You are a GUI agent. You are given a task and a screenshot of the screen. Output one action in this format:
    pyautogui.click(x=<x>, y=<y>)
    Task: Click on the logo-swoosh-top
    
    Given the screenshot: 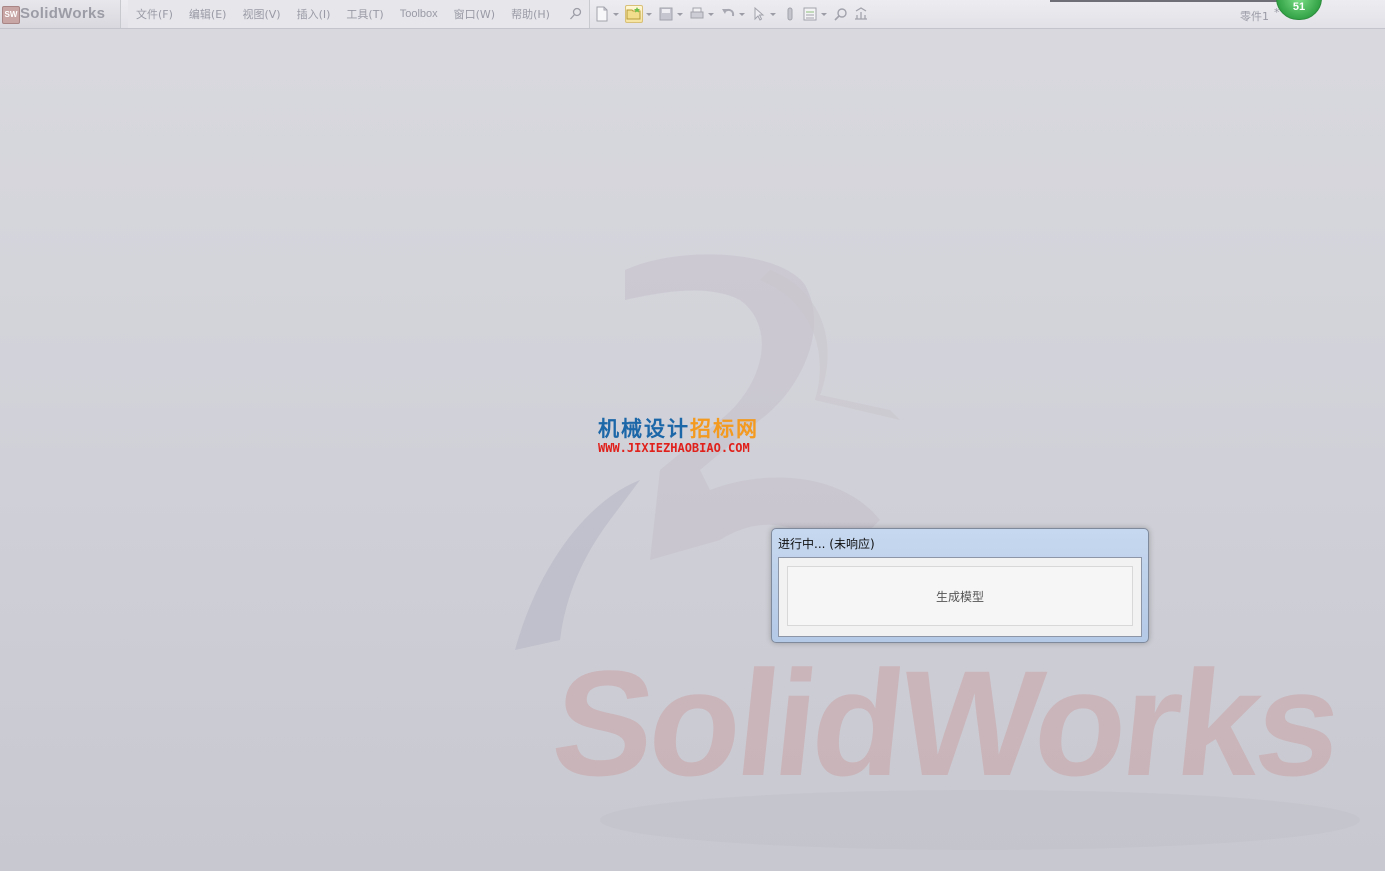 What is the action you would take?
    pyautogui.click(x=752, y=407)
    